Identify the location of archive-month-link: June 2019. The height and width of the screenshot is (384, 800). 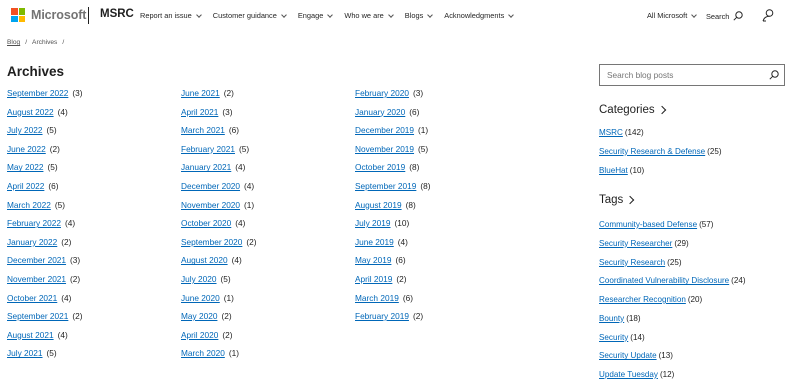
(374, 242).